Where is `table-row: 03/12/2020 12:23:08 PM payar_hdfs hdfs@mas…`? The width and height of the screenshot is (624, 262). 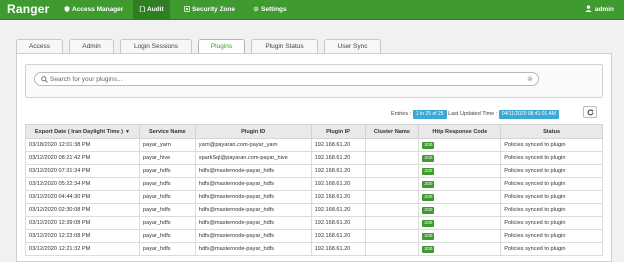
table-row: 03/12/2020 12:23:08 PM payar_hdfs hdfs@mas… is located at coordinates (314, 236).